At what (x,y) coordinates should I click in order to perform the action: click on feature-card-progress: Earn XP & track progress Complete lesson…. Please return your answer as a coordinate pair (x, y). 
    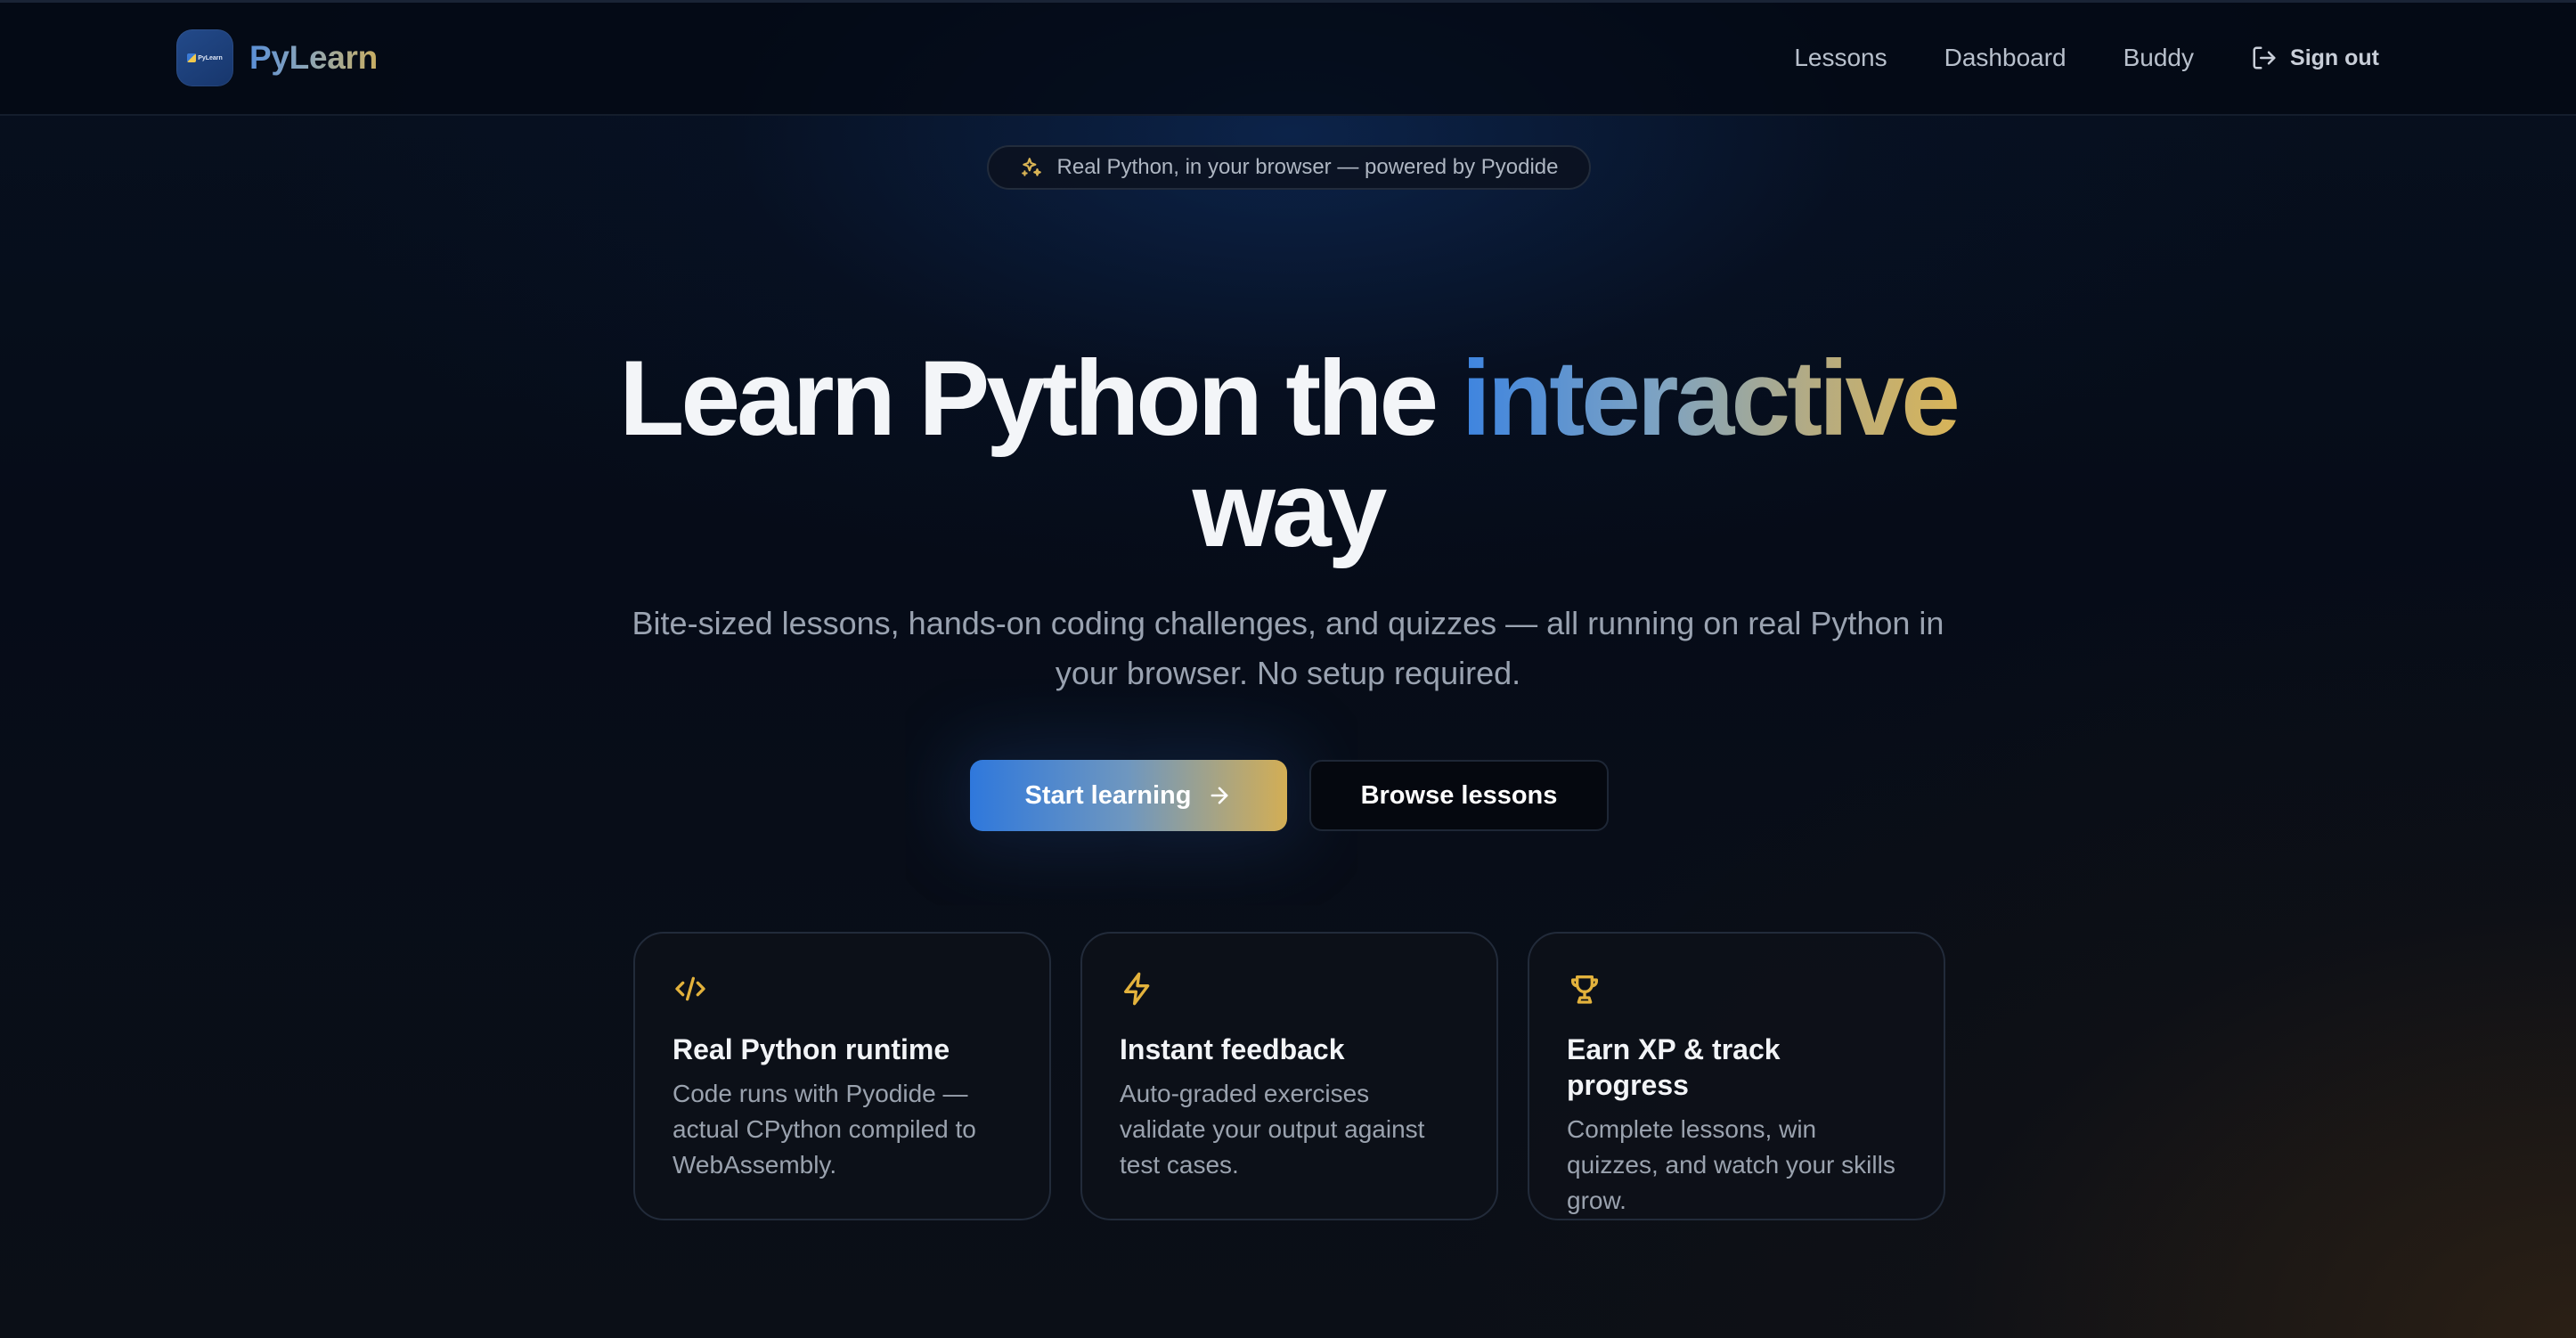
    Looking at the image, I should click on (1736, 1076).